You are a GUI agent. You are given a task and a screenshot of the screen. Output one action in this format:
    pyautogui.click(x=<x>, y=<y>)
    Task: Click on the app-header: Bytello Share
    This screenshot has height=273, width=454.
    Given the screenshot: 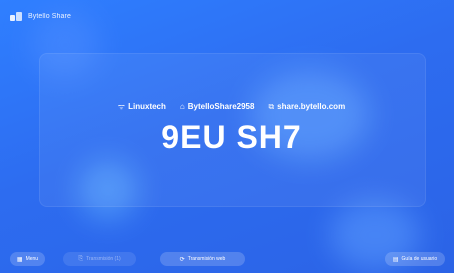 What is the action you would take?
    pyautogui.click(x=40, y=16)
    